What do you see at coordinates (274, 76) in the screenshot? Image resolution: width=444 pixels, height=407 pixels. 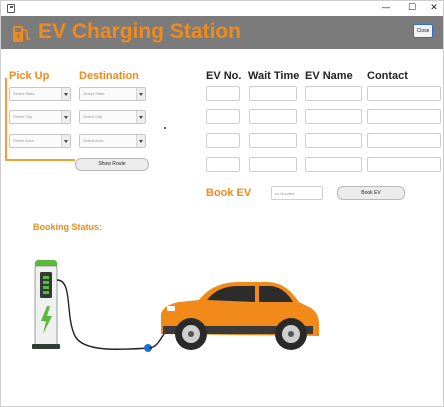 I see `column-header-wait-time: Wait Time` at bounding box center [274, 76].